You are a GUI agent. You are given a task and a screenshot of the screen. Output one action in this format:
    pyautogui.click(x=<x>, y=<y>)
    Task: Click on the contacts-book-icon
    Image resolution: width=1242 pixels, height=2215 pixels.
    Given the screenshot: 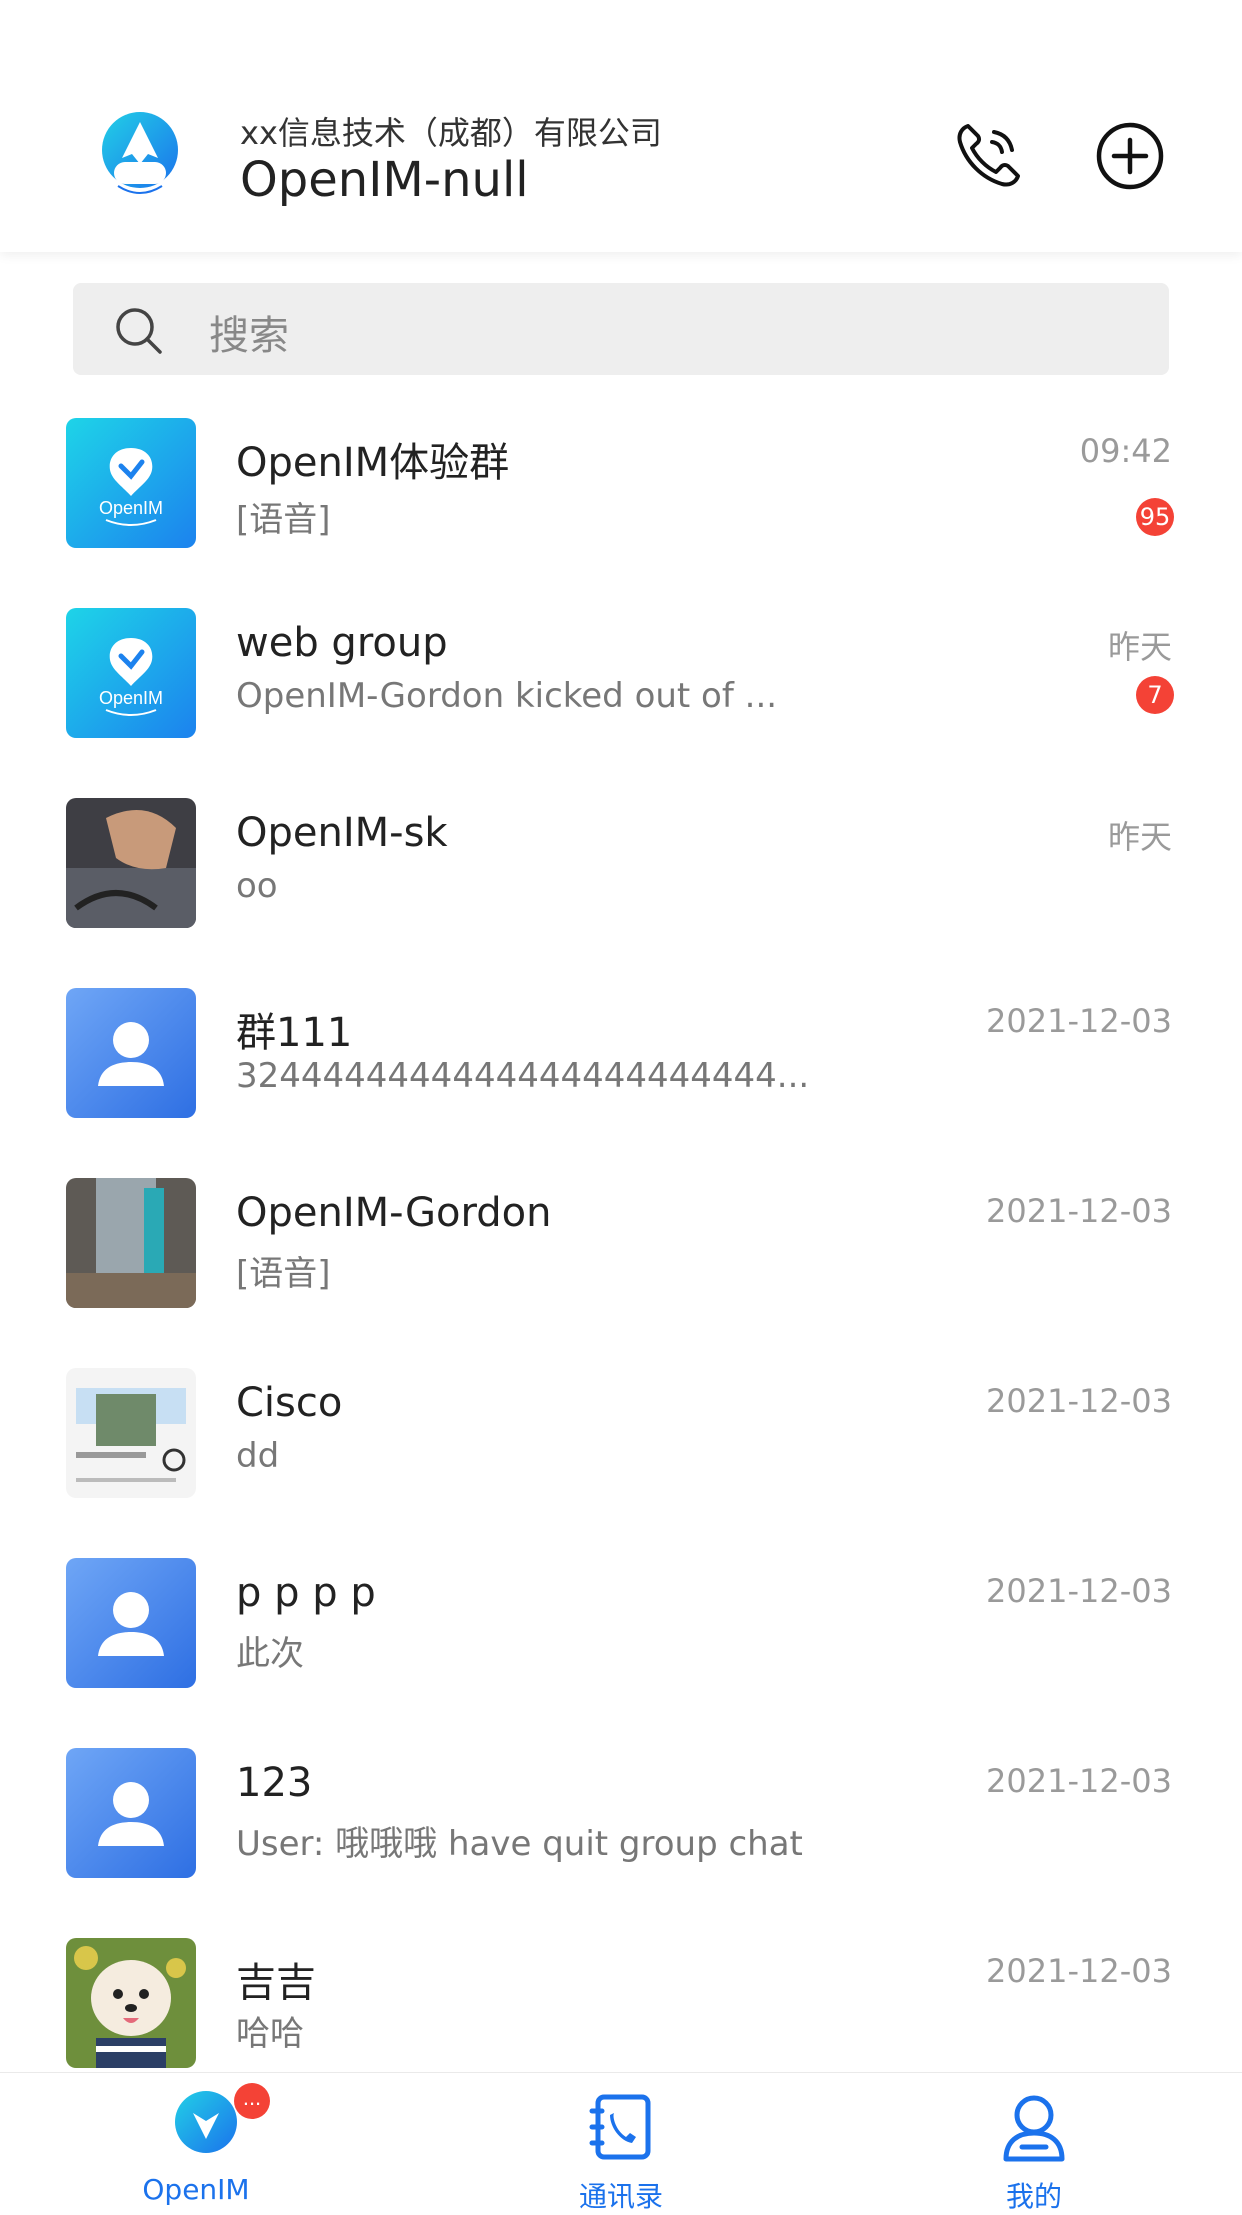 What is the action you would take?
    pyautogui.click(x=621, y=2129)
    